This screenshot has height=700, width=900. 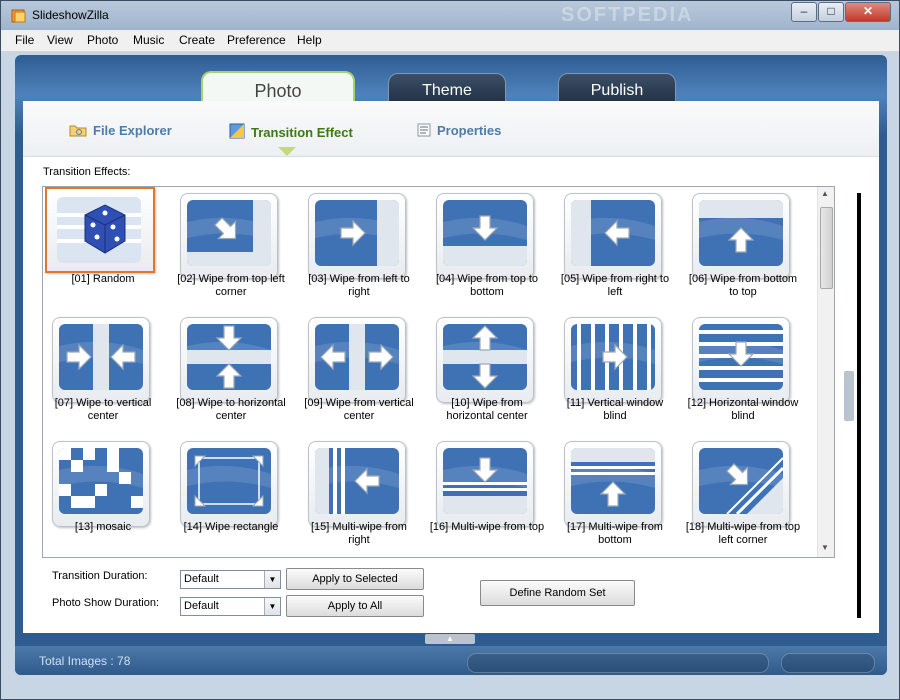 What do you see at coordinates (849, 396) in the screenshot?
I see `side-panel-toggle` at bounding box center [849, 396].